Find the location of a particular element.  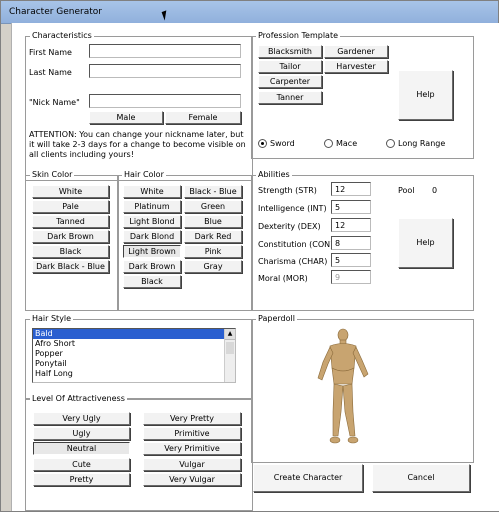

list-item: Ponytail is located at coordinates (134, 364).